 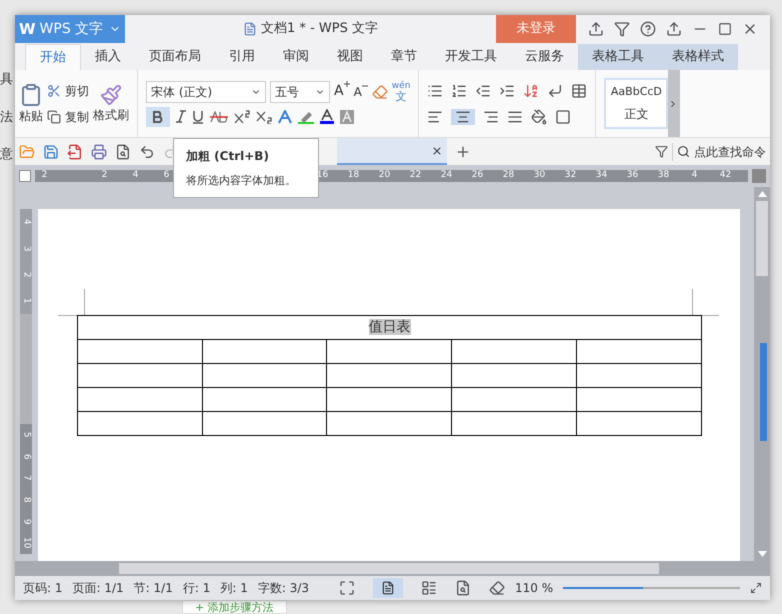 What do you see at coordinates (300, 91) in the screenshot?
I see `font-size-dropdown: 五号` at bounding box center [300, 91].